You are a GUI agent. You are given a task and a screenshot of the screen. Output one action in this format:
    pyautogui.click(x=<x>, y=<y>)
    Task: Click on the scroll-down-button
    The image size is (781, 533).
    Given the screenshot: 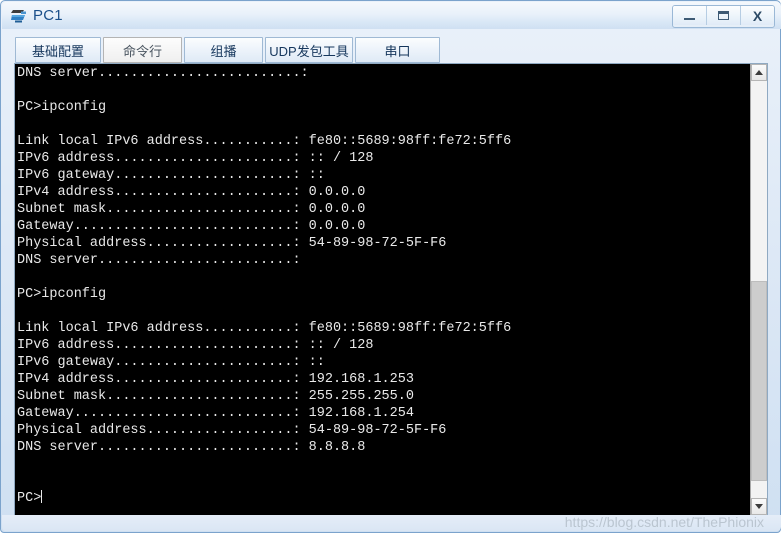 What is the action you would take?
    pyautogui.click(x=759, y=506)
    